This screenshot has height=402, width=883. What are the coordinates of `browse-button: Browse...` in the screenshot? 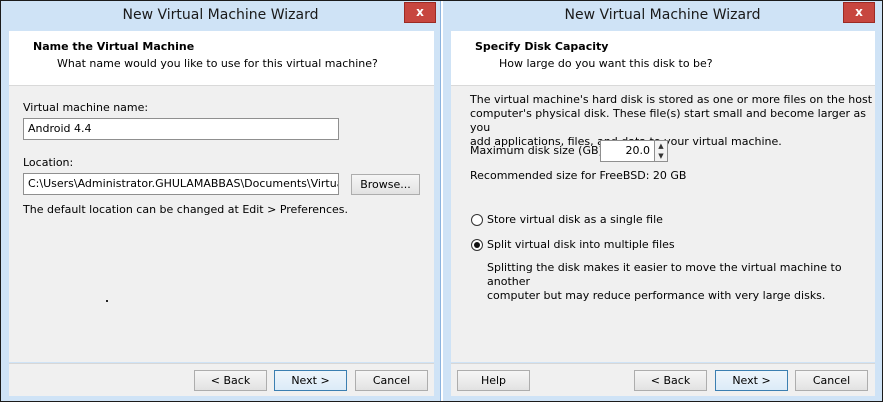 It's located at (385, 184).